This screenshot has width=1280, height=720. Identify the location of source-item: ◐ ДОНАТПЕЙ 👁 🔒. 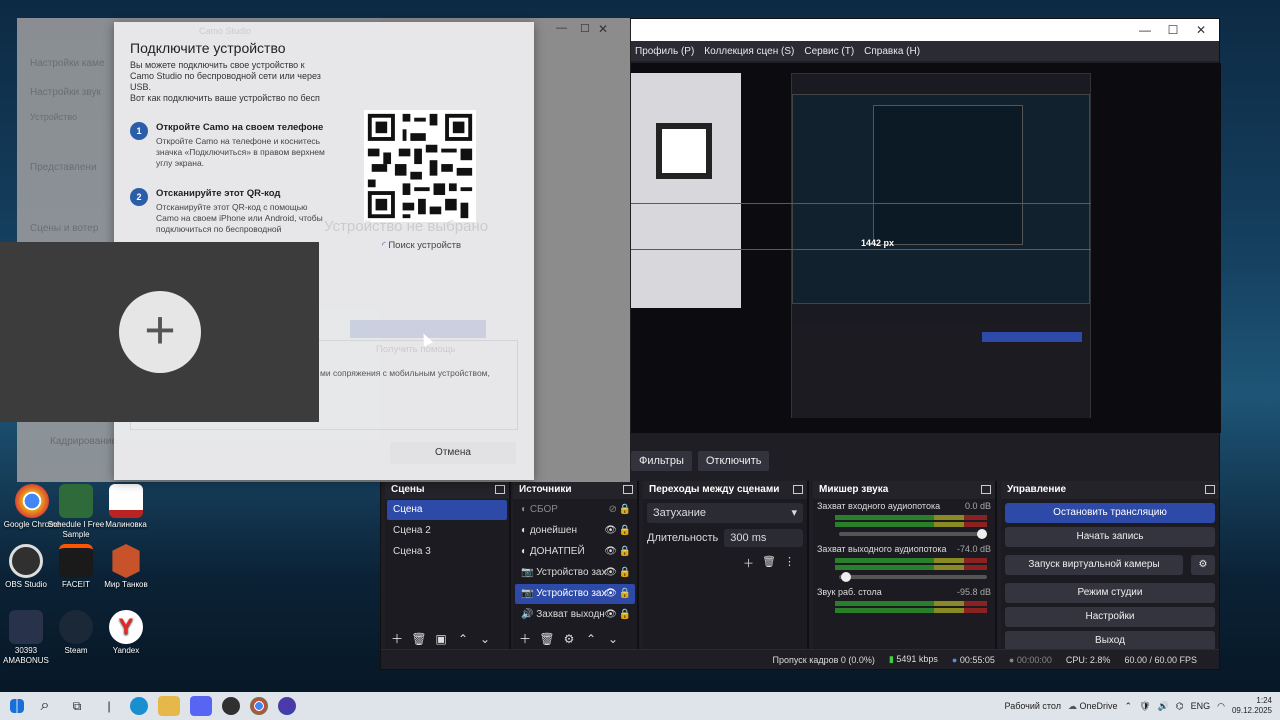
(575, 552).